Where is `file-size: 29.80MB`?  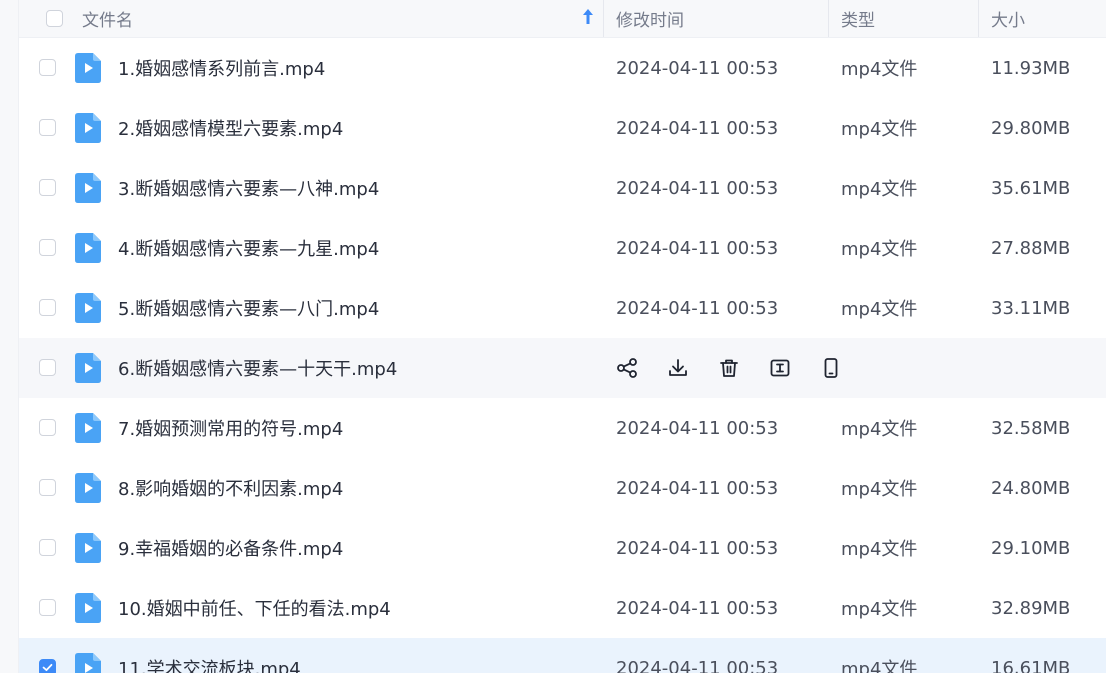
file-size: 29.80MB is located at coordinates (1031, 128).